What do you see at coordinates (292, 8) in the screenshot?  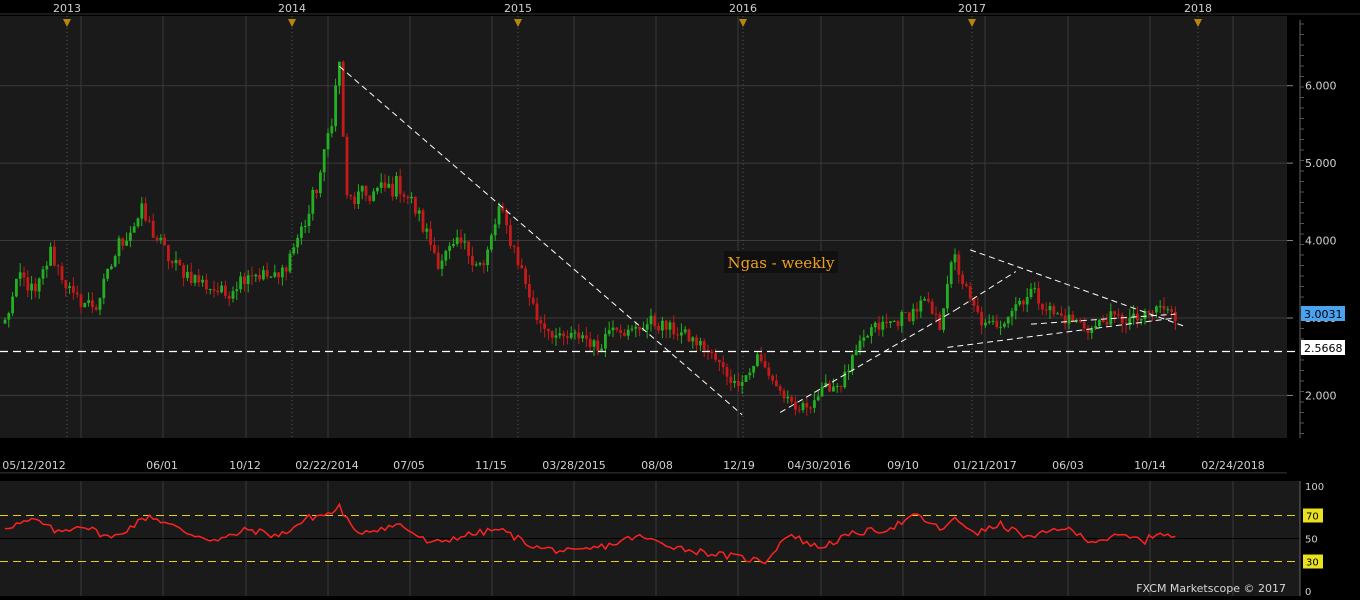 I see `year-label: 2014` at bounding box center [292, 8].